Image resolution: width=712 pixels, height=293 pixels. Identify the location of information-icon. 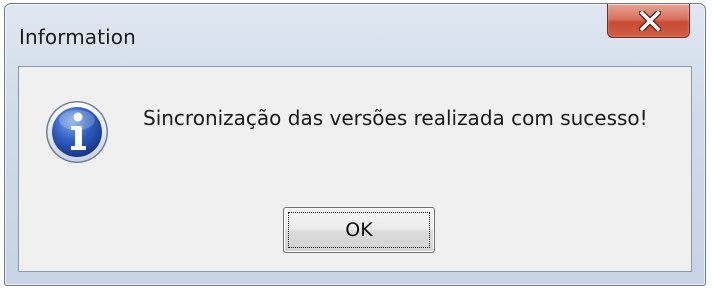
(77, 132).